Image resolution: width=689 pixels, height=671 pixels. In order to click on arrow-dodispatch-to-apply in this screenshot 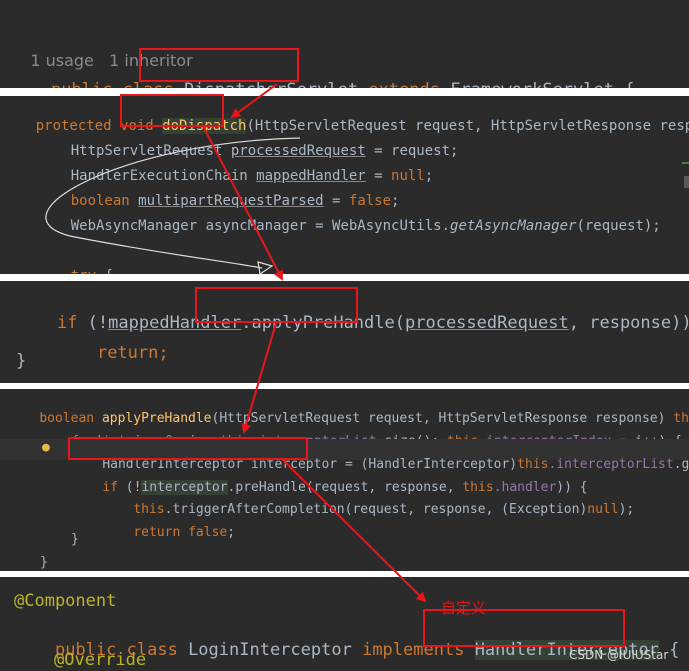, I will do `click(242, 203)`.